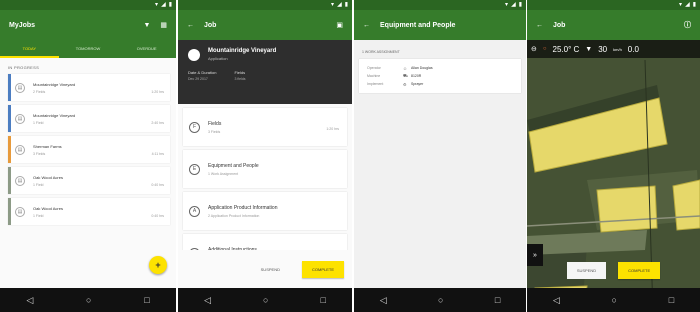 The height and width of the screenshot is (312, 700). Describe the element at coordinates (405, 84) in the screenshot. I see `row-icon: ⚙` at that location.